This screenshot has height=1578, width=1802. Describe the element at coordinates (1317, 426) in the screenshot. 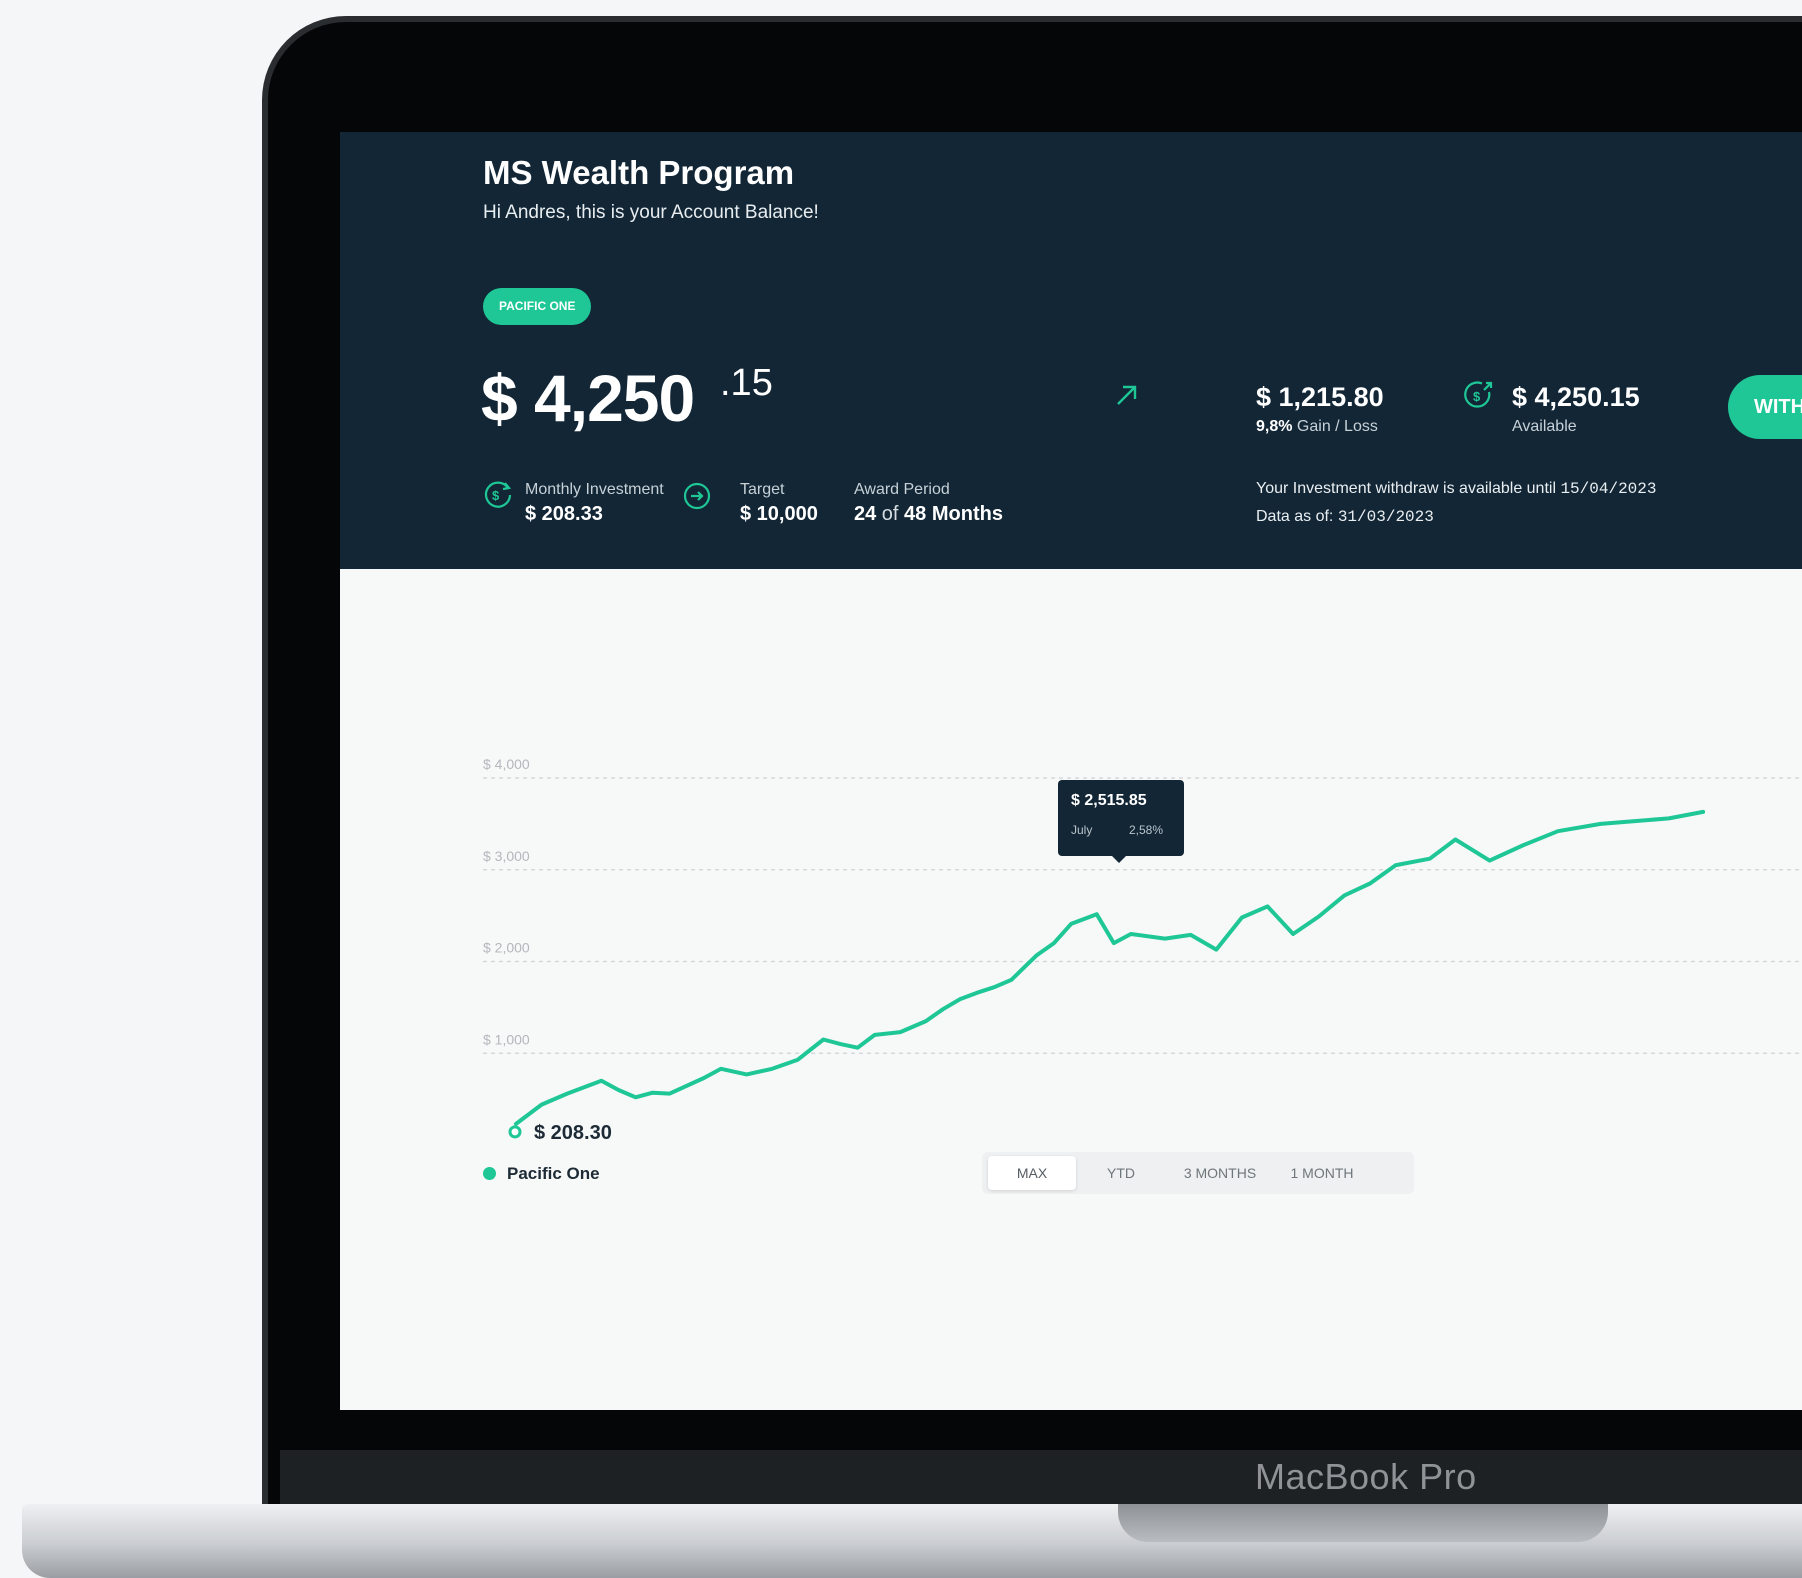

I see `gain-loss-label: 9,8% Gain / Loss` at that location.